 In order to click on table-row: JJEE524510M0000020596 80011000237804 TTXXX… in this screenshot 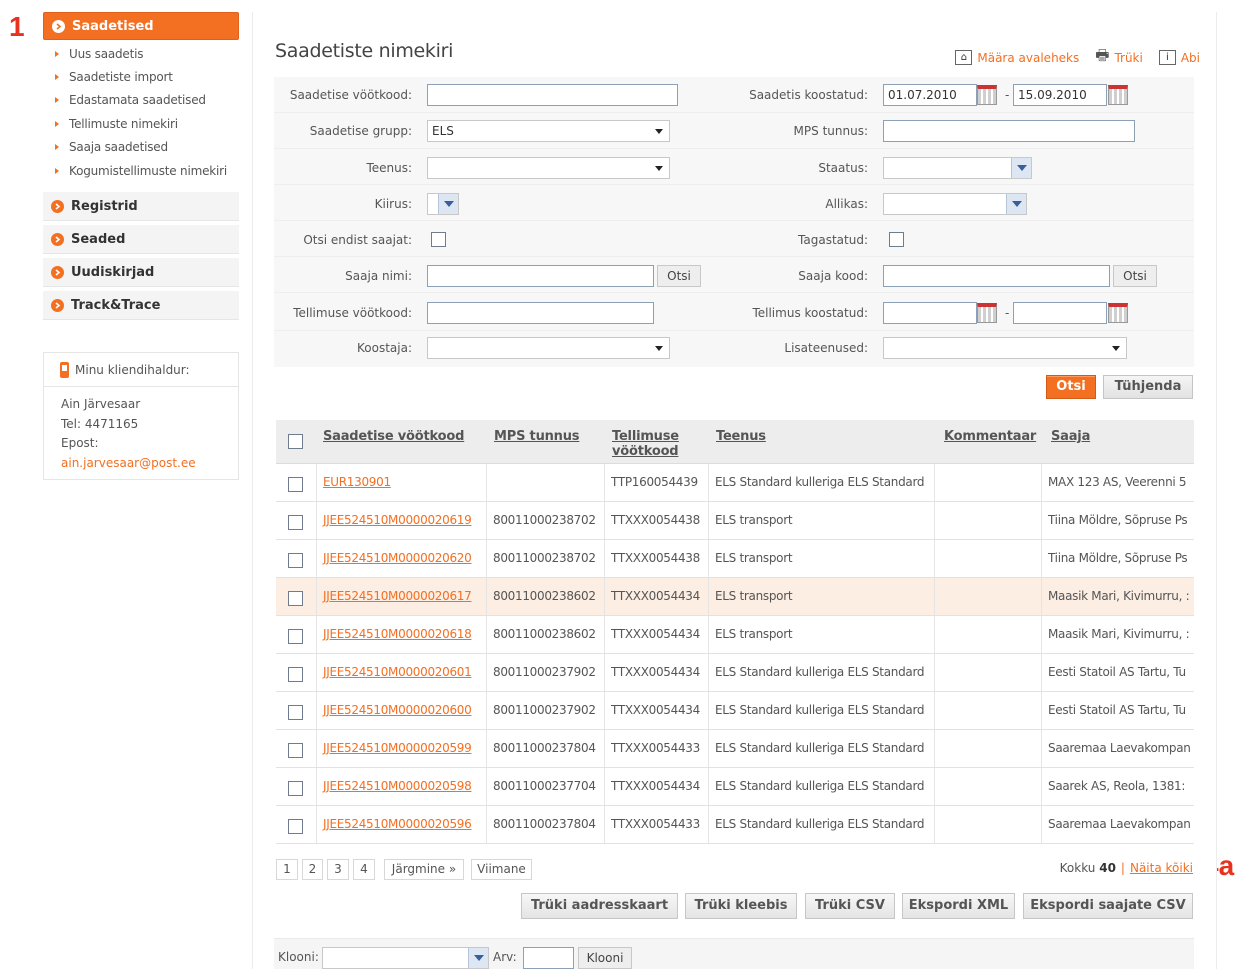, I will do `click(735, 825)`.